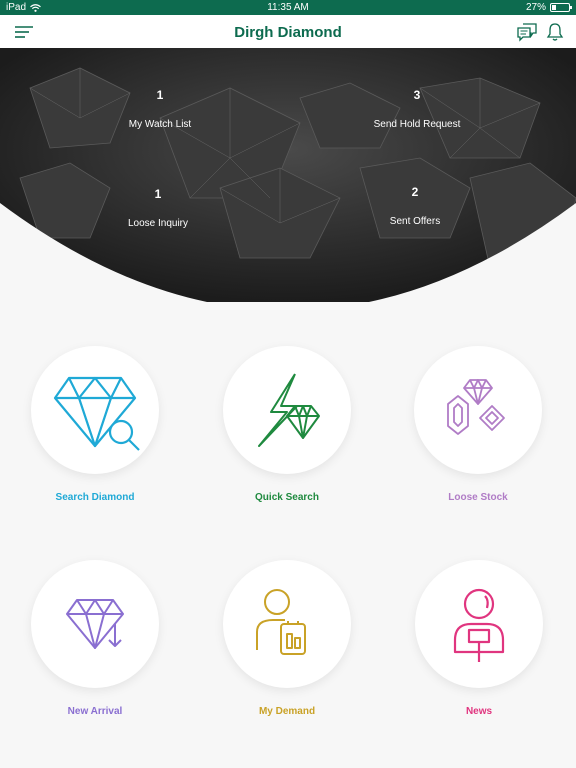 Image resolution: width=576 pixels, height=768 pixels. Describe the element at coordinates (561, 7) in the screenshot. I see `battery-icon` at that location.